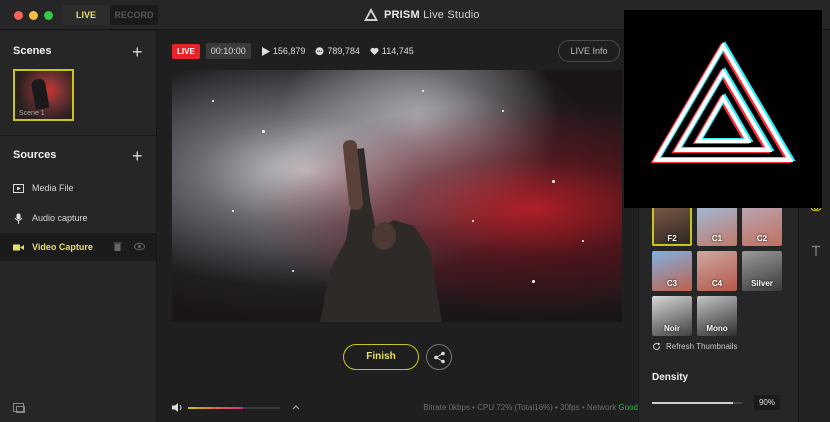  Describe the element at coordinates (816, 251) in the screenshot. I see `text-icon` at that location.